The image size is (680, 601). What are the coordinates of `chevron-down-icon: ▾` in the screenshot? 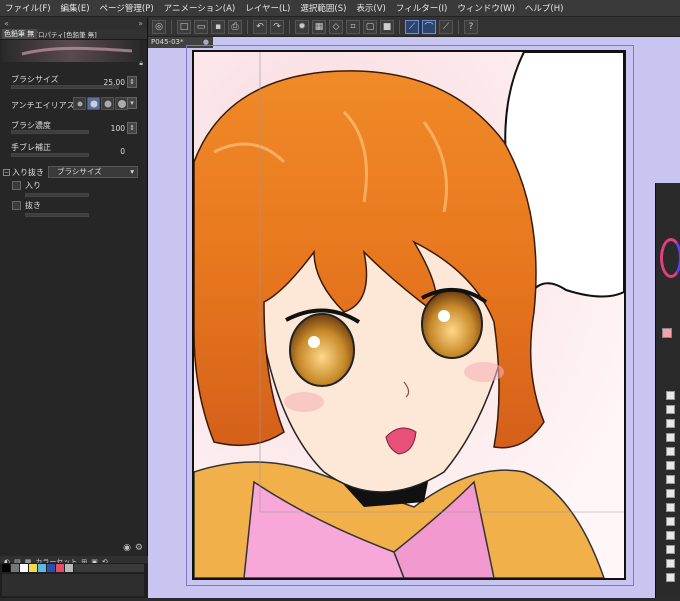 It's located at (132, 171).